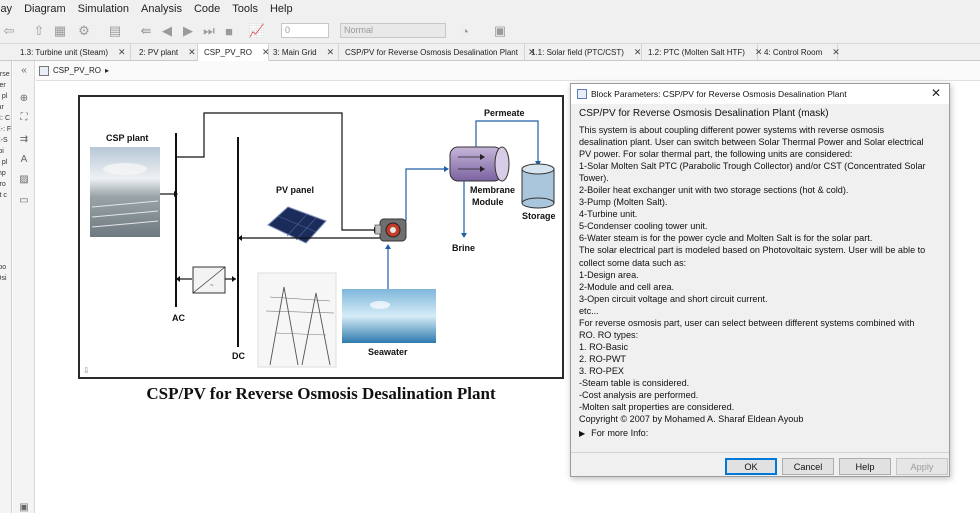  Describe the element at coordinates (5, 195) in the screenshot. I see `model-browser-item: st c` at that location.